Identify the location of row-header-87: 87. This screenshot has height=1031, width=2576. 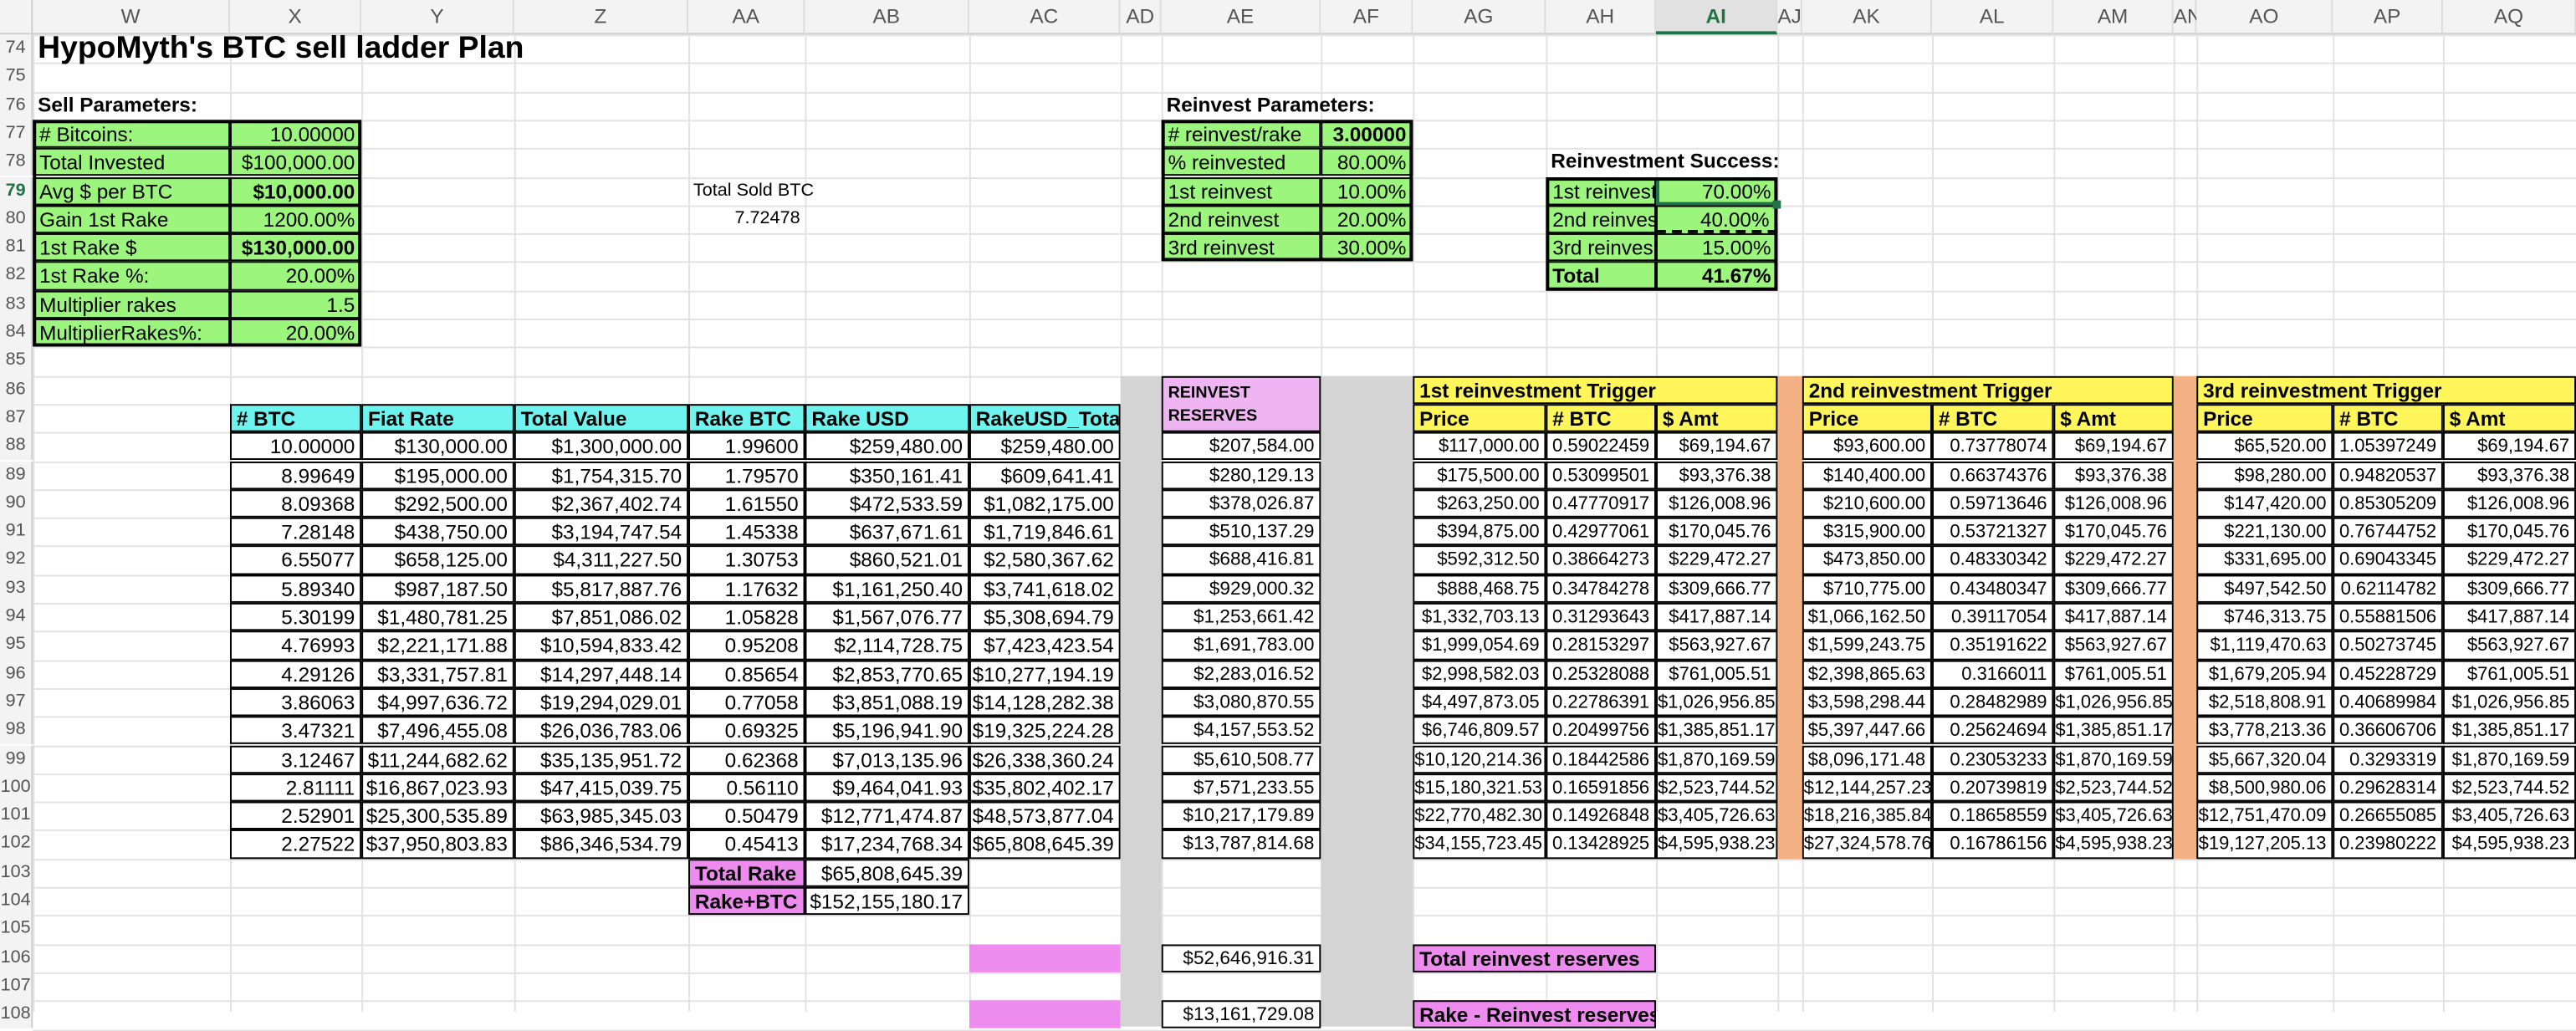
(16, 418).